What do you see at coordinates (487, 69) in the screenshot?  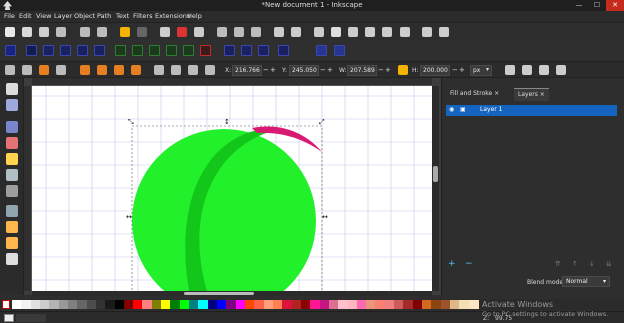 I see `unit-dropdown-icon: ▾` at bounding box center [487, 69].